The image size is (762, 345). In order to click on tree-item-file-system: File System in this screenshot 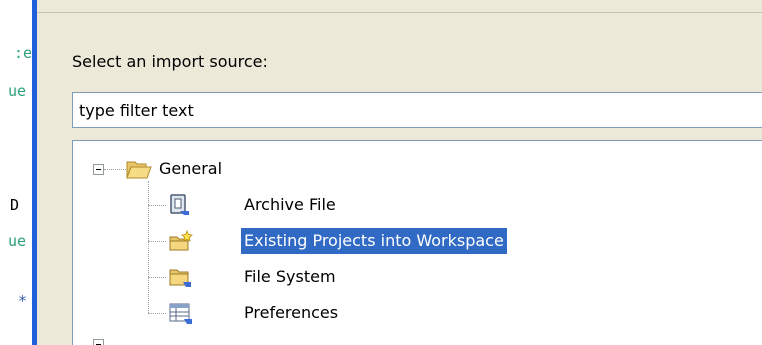, I will do `click(290, 277)`.